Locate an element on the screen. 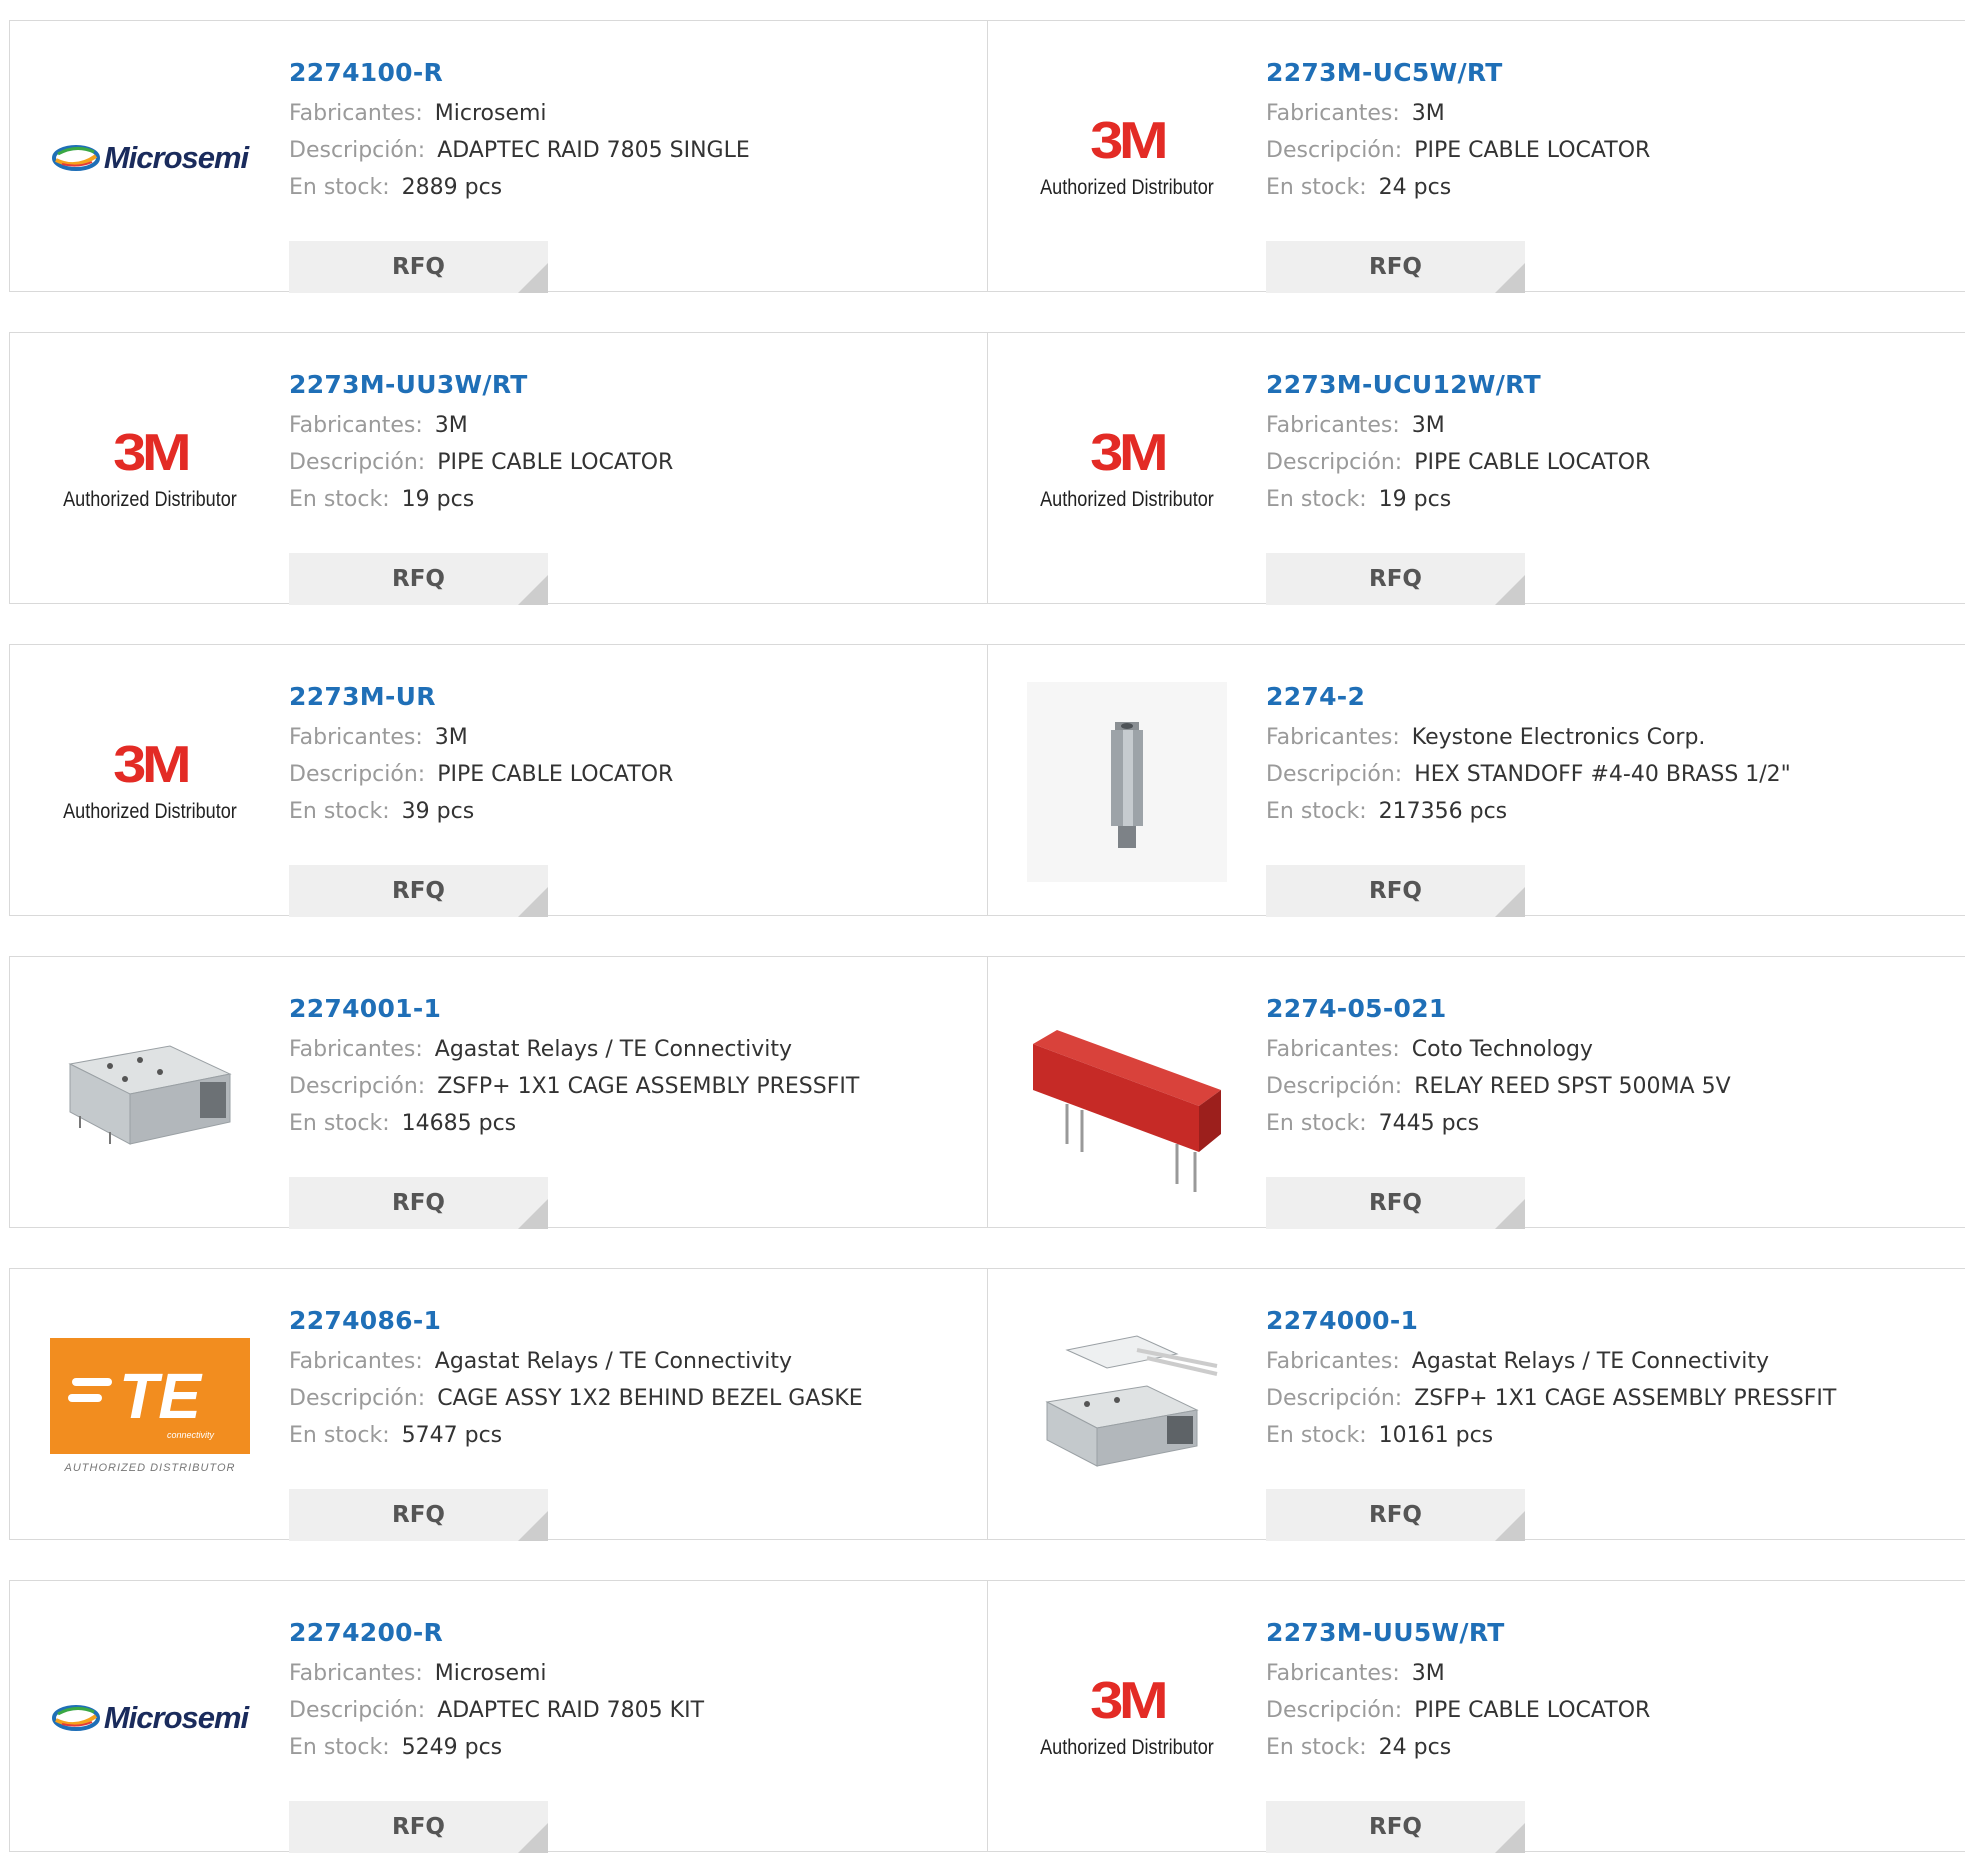  stock-line: En stock: 19 pcs is located at coordinates (481, 499).